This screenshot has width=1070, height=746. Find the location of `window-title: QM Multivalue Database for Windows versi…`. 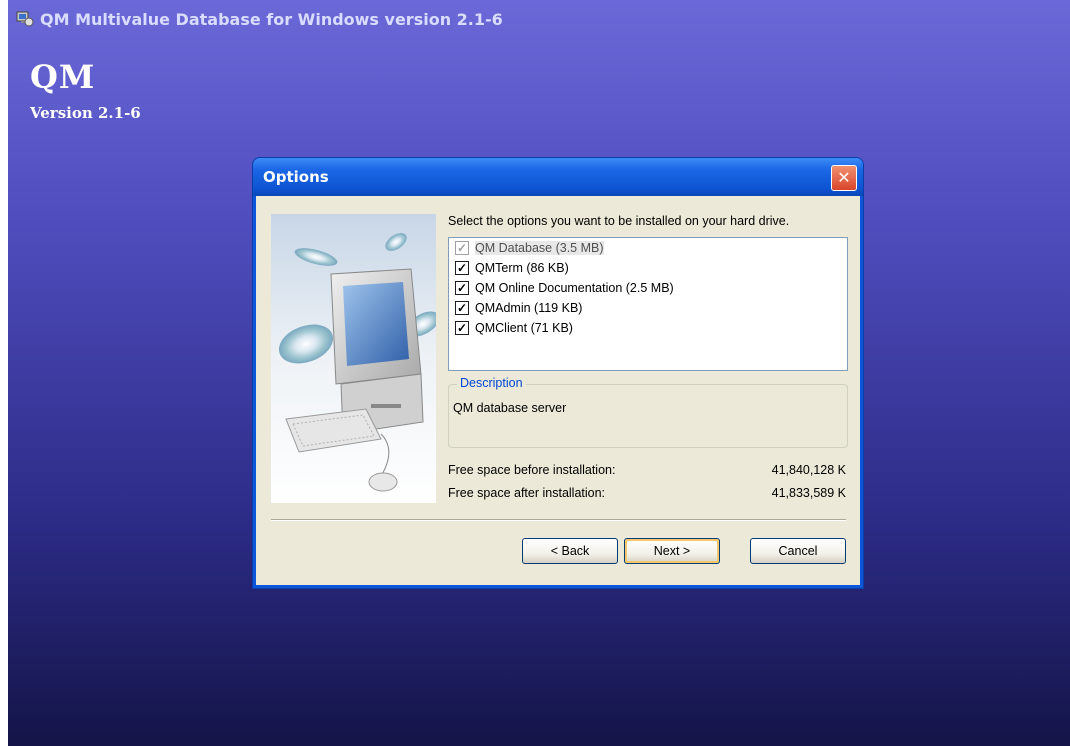

window-title: QM Multivalue Database for Windows versi… is located at coordinates (271, 19).